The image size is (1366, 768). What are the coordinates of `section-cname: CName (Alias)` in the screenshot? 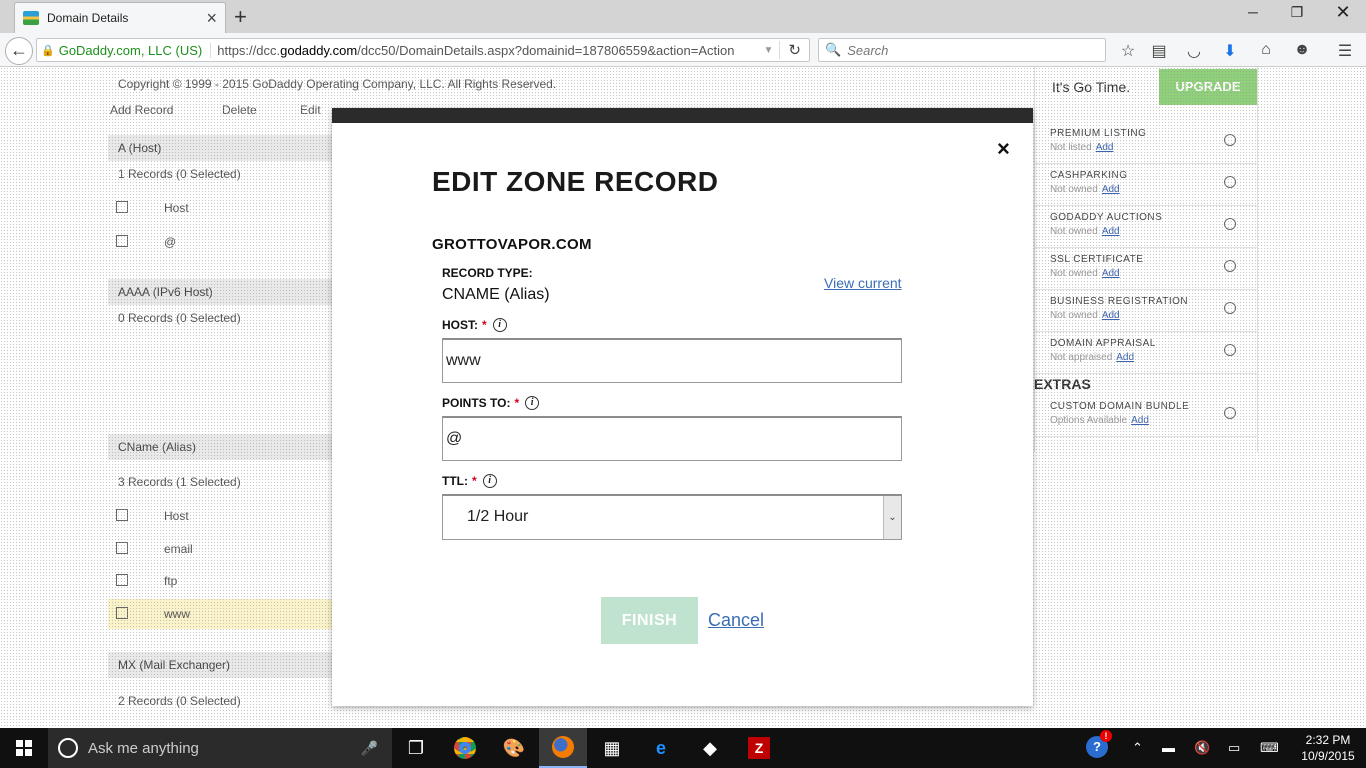 It's located at (220, 447).